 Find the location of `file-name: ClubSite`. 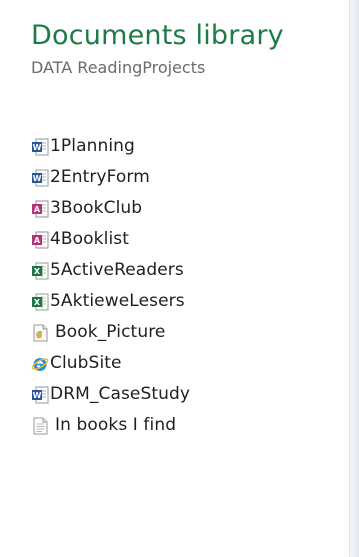

file-name: ClubSite is located at coordinates (86, 363).